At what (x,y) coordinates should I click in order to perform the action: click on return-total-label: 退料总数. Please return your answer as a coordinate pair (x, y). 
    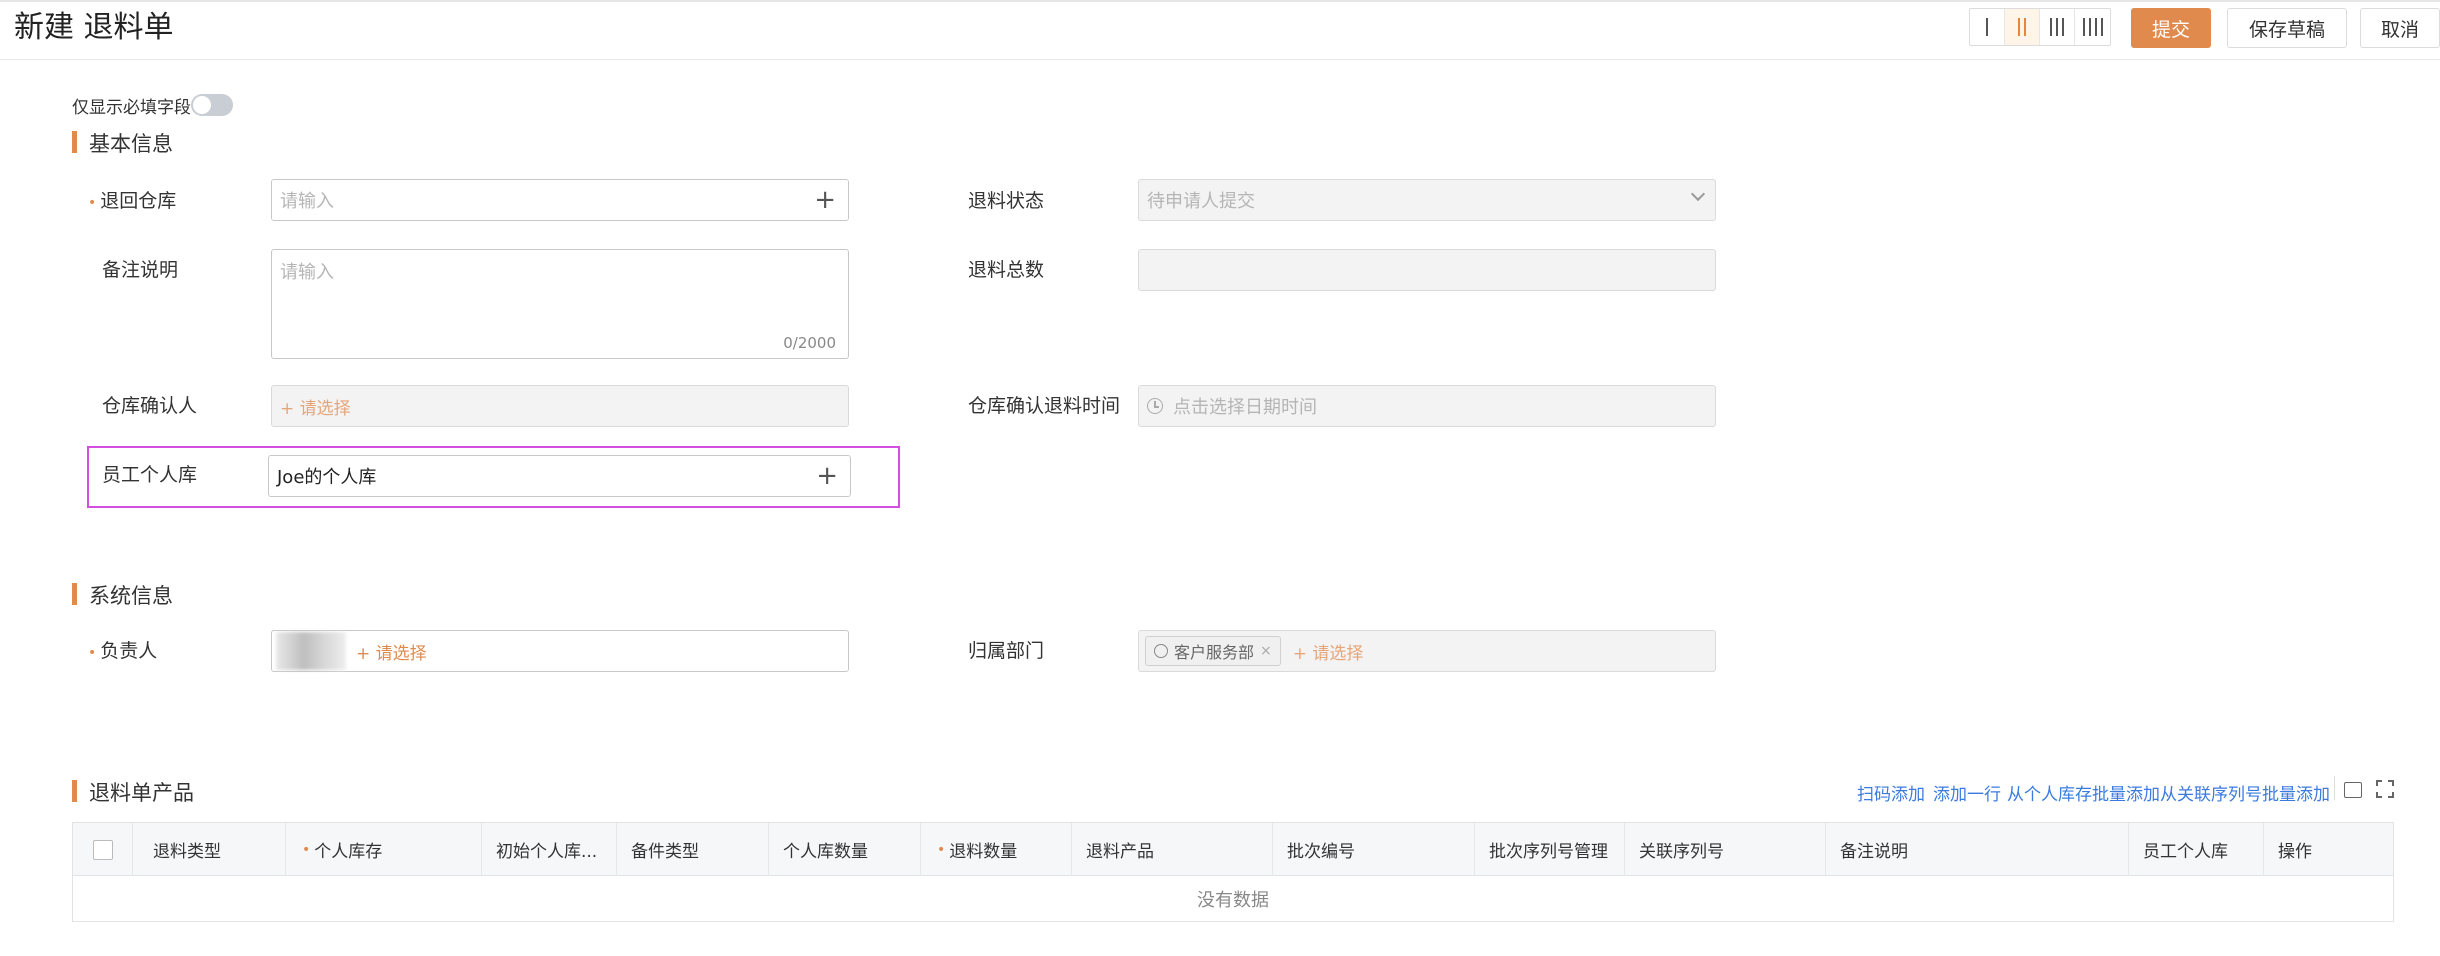
    Looking at the image, I should click on (1006, 270).